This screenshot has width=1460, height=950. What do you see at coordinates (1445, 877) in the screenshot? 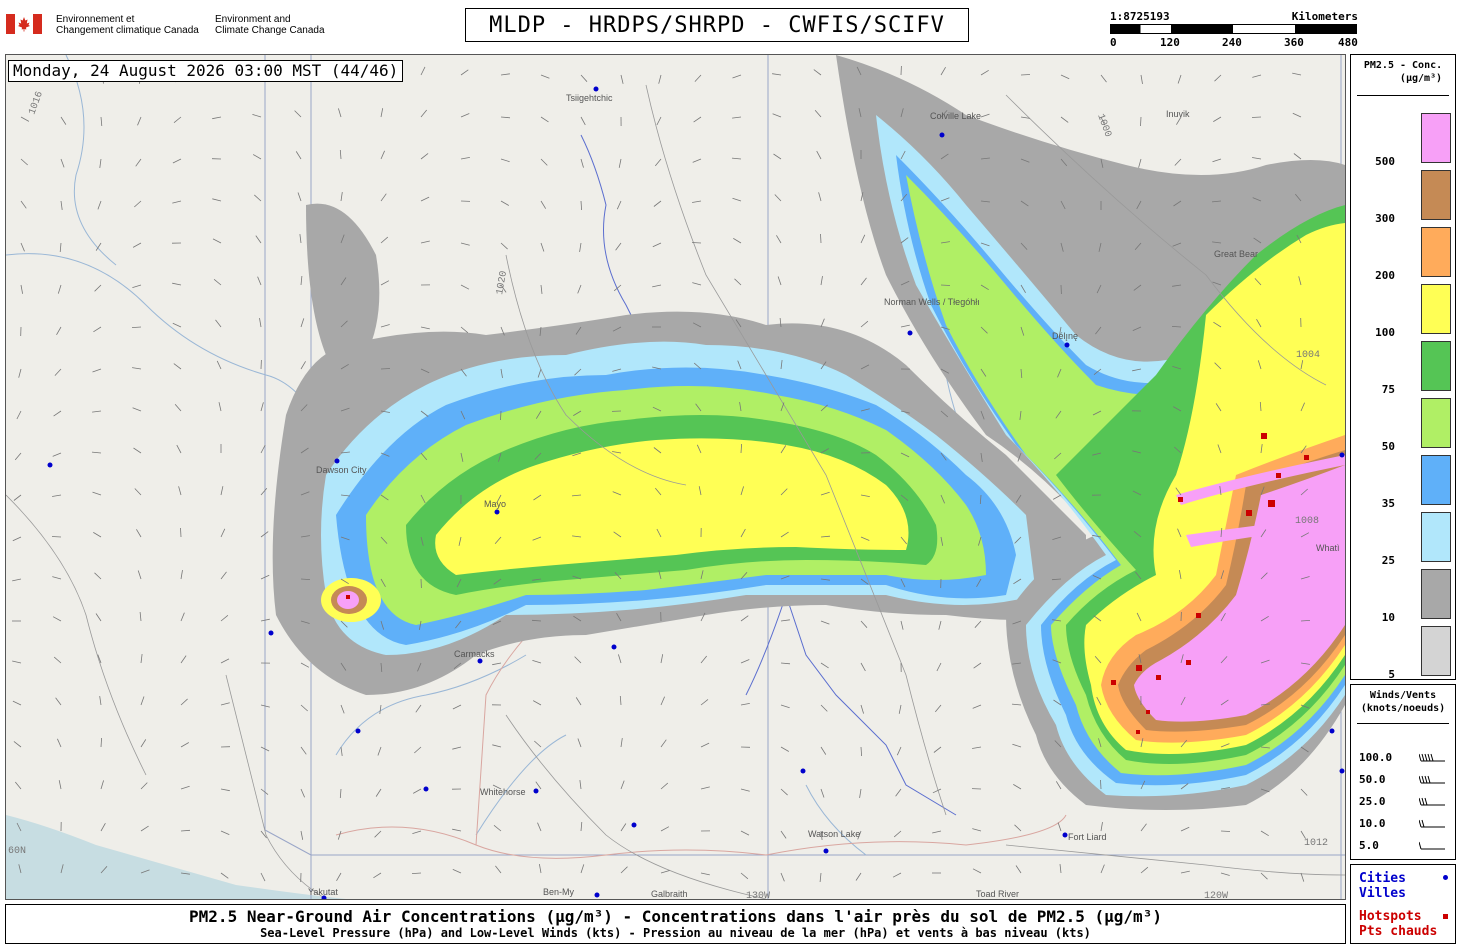
I see `city-dot-icon` at bounding box center [1445, 877].